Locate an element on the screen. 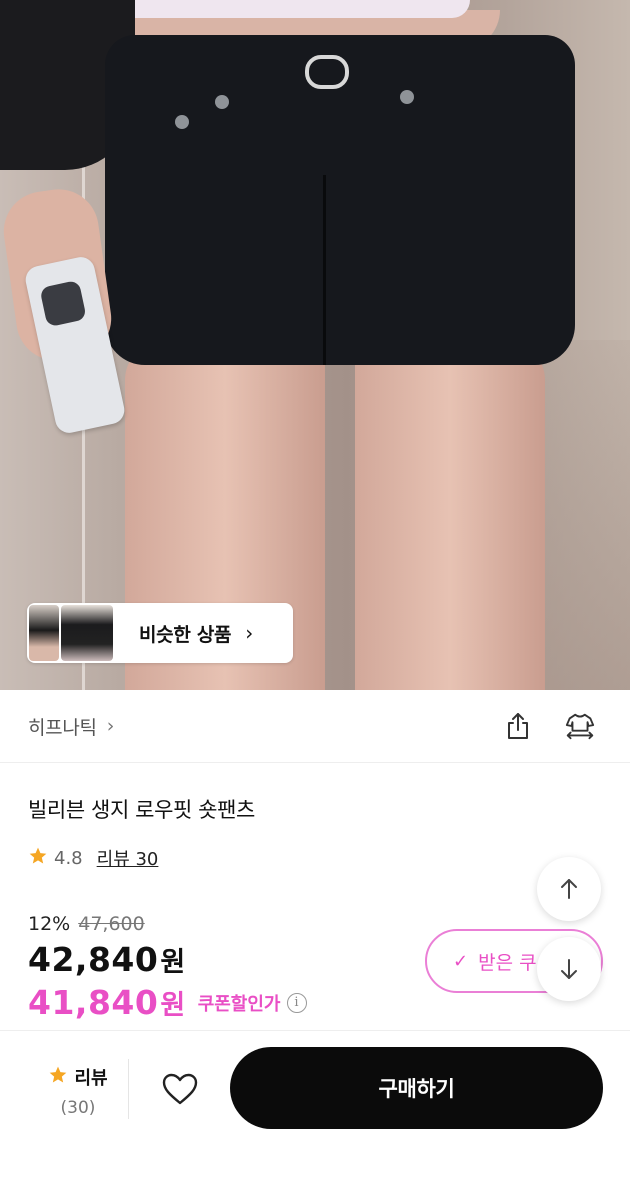 This screenshot has width=630, height=1200. received-coupon-label: 받은 쿠 is located at coordinates (507, 962).